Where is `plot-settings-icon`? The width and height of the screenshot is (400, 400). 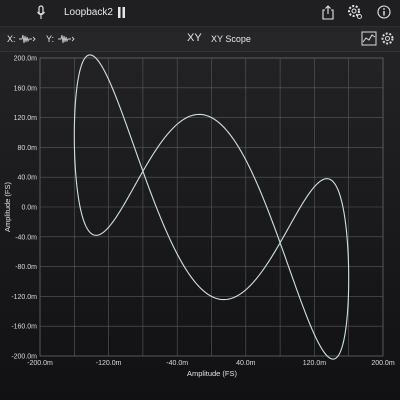
plot-settings-icon is located at coordinates (387, 38).